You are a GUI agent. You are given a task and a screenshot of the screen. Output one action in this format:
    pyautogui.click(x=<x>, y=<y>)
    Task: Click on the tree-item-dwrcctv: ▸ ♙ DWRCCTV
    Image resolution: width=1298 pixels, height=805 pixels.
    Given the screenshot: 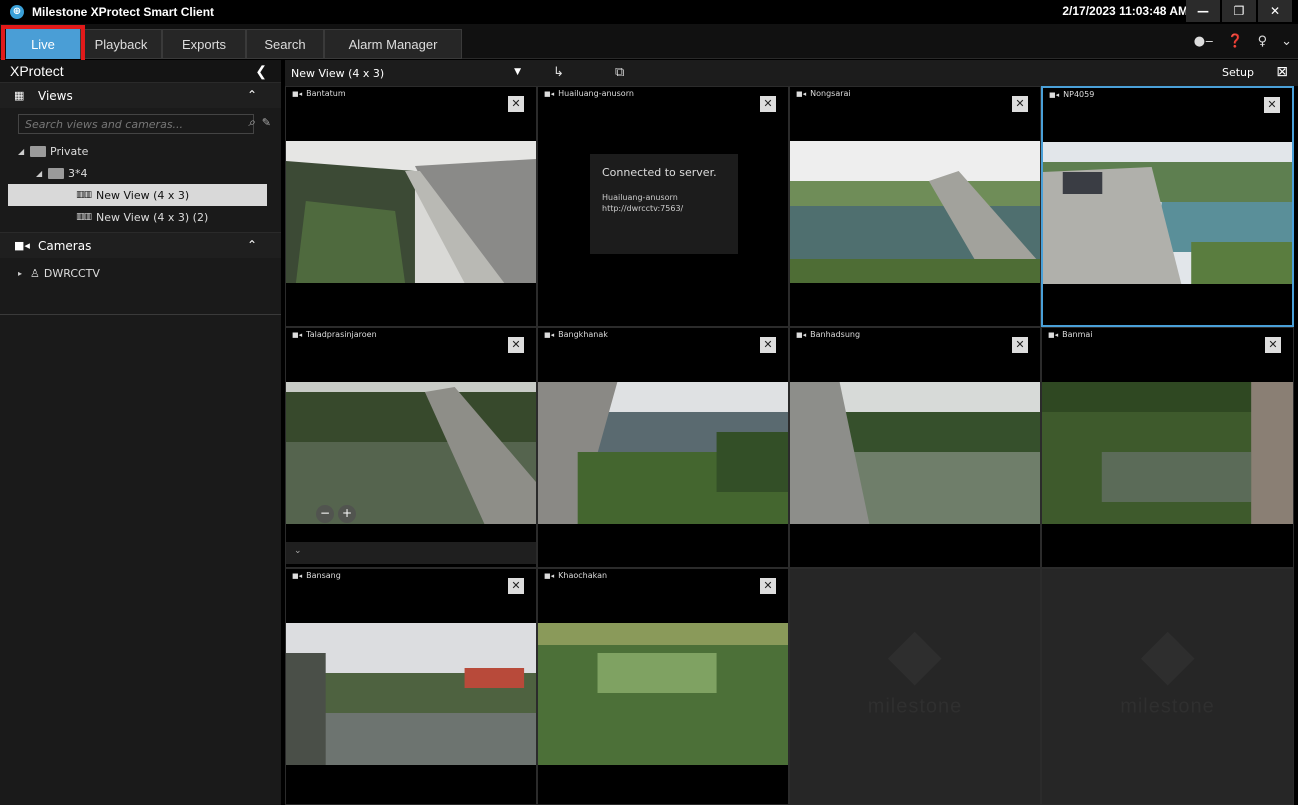 What is the action you would take?
    pyautogui.click(x=140, y=273)
    